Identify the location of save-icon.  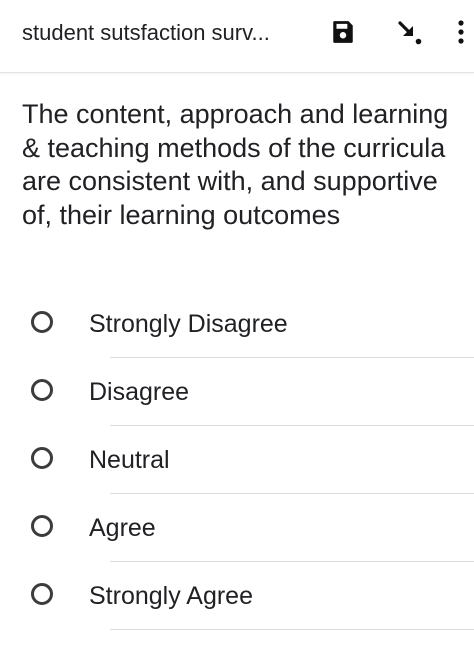
(343, 32).